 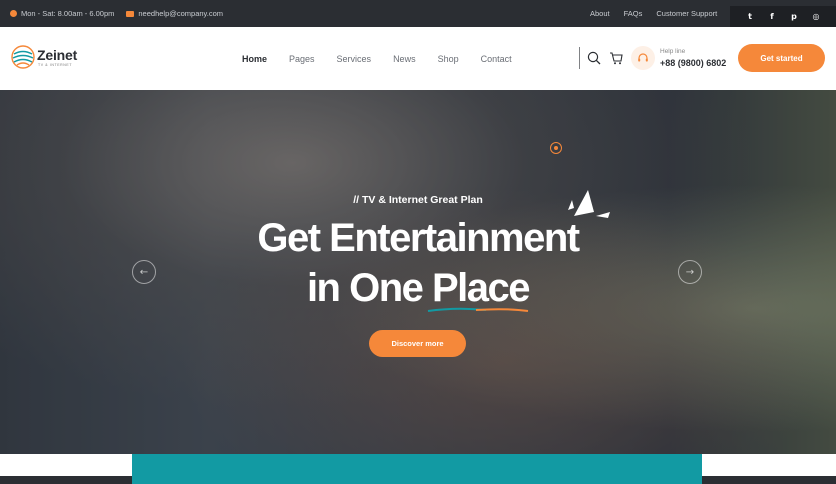 What do you see at coordinates (579, 58) in the screenshot?
I see `header-divider` at bounding box center [579, 58].